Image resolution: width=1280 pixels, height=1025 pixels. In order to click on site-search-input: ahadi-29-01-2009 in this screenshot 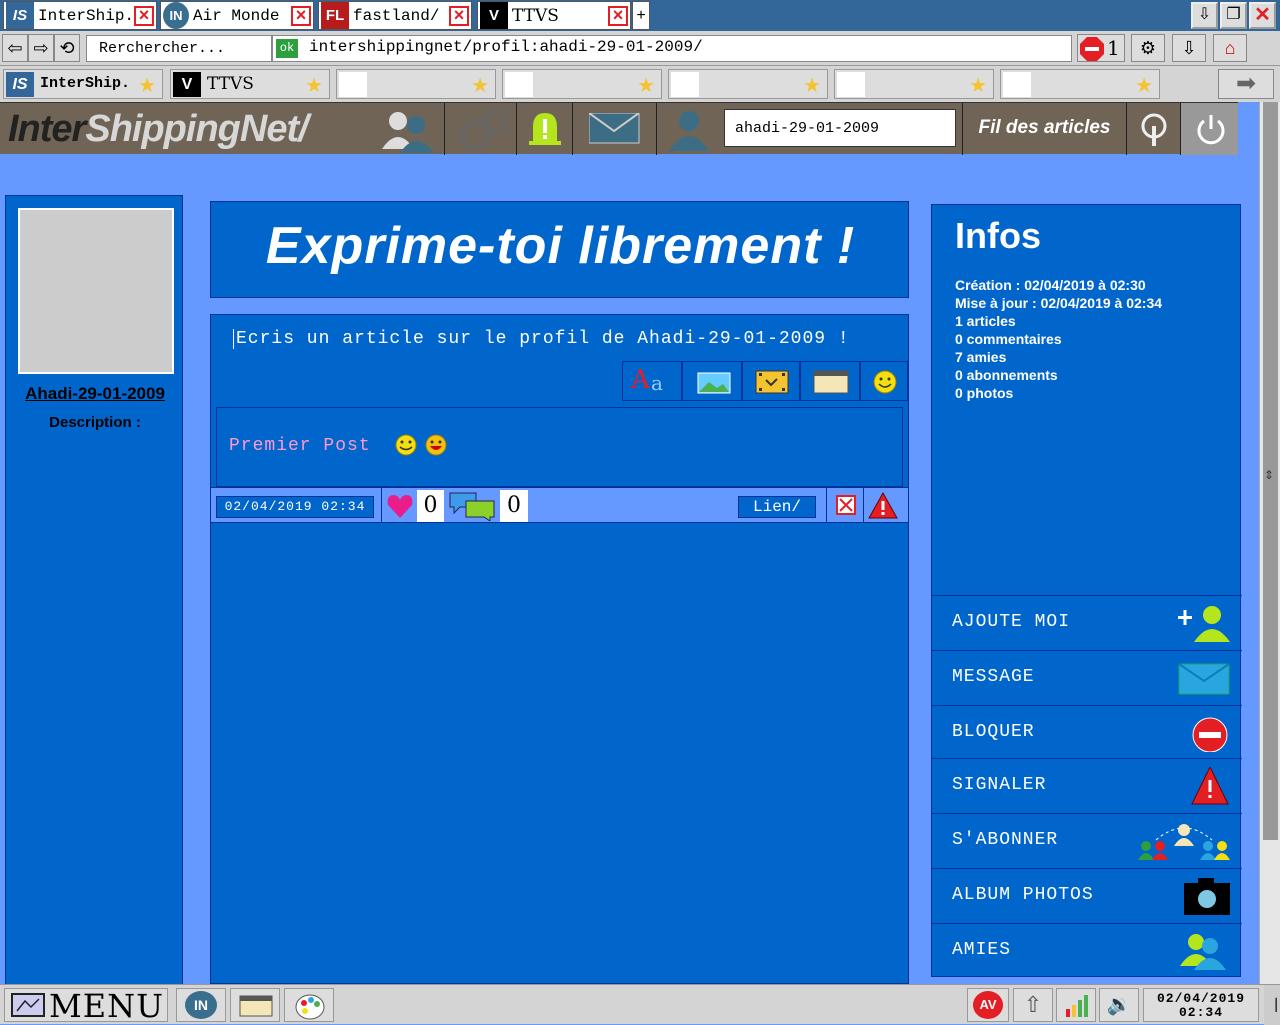, I will do `click(840, 128)`.